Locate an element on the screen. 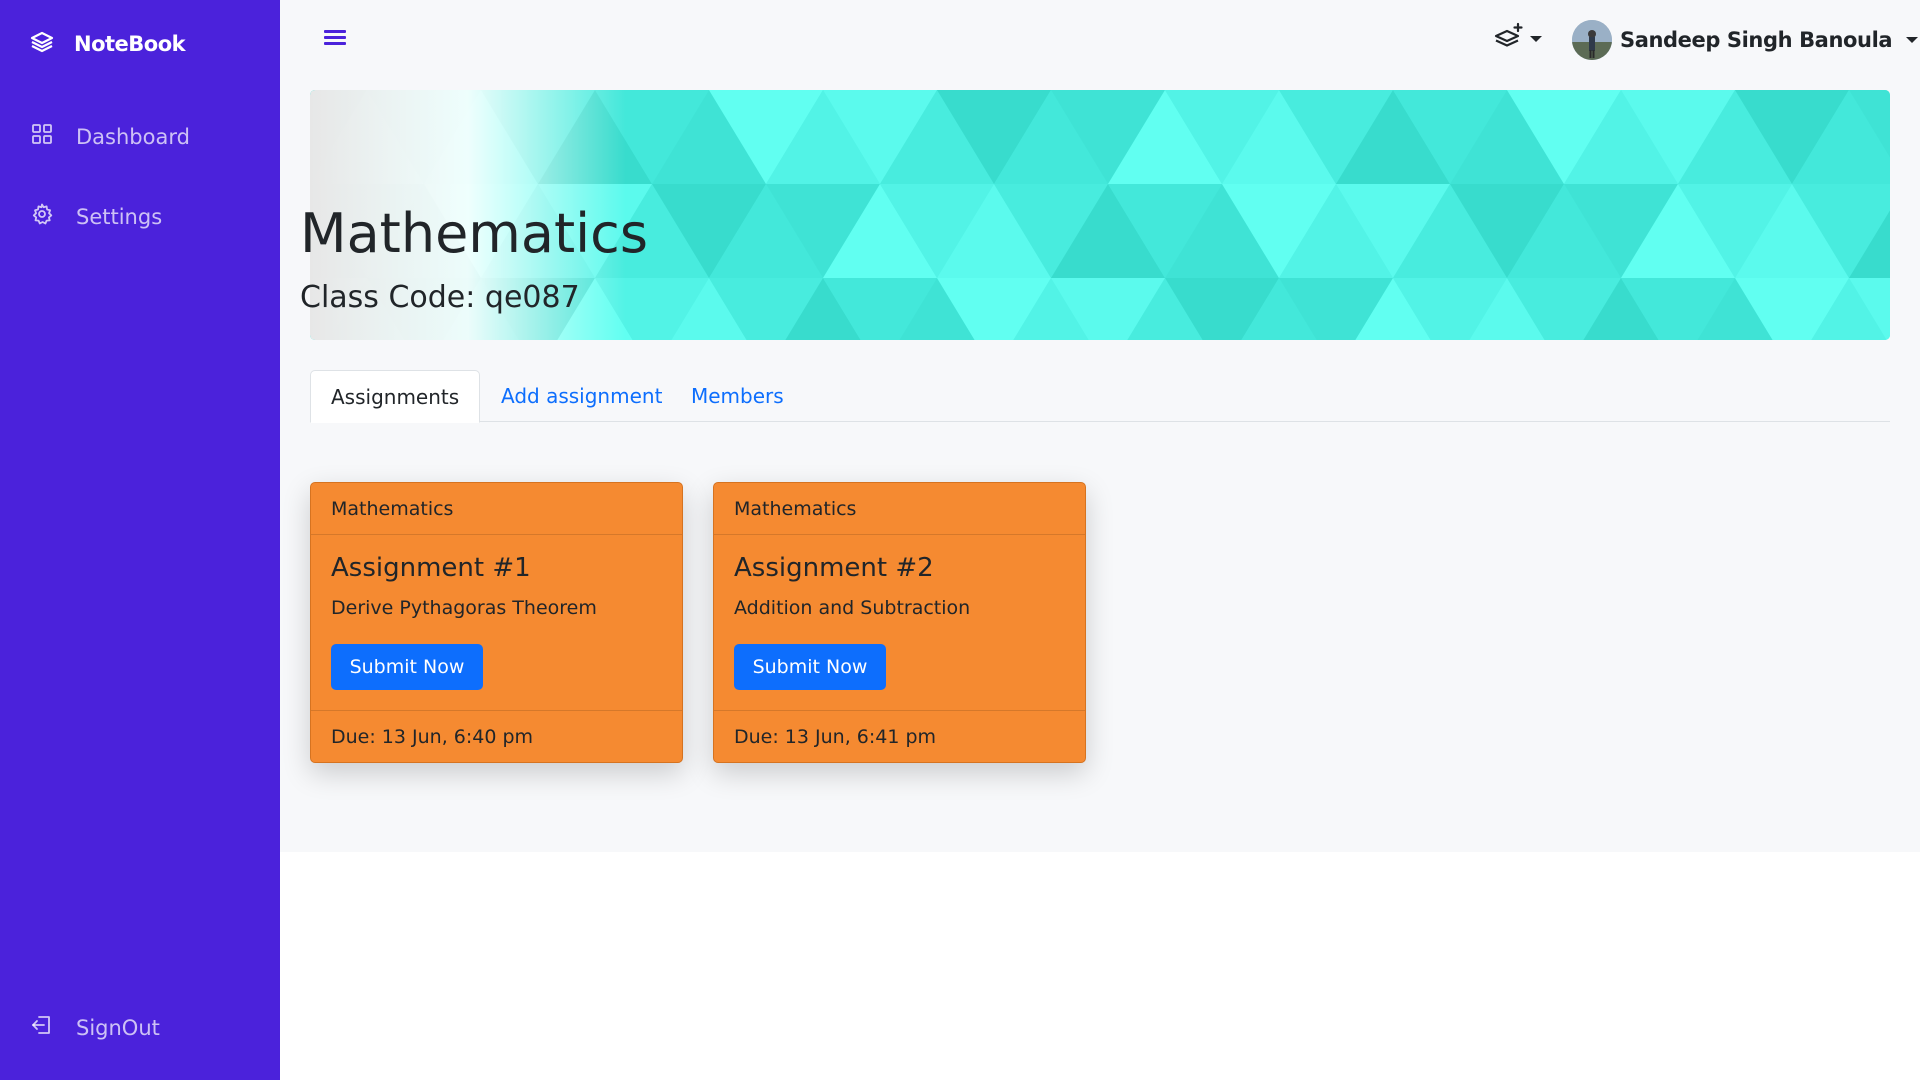 The height and width of the screenshot is (1080, 1920). add-class-dropdown is located at coordinates (1518, 39).